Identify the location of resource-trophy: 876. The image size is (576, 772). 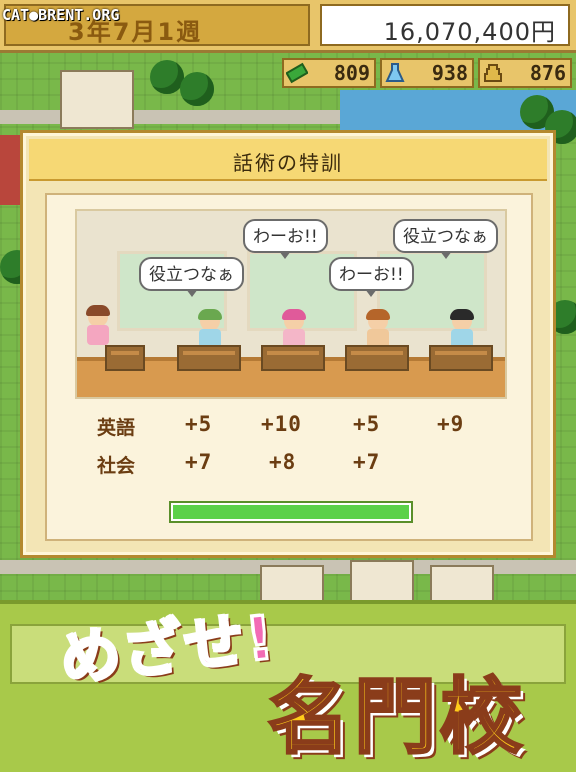
(525, 73).